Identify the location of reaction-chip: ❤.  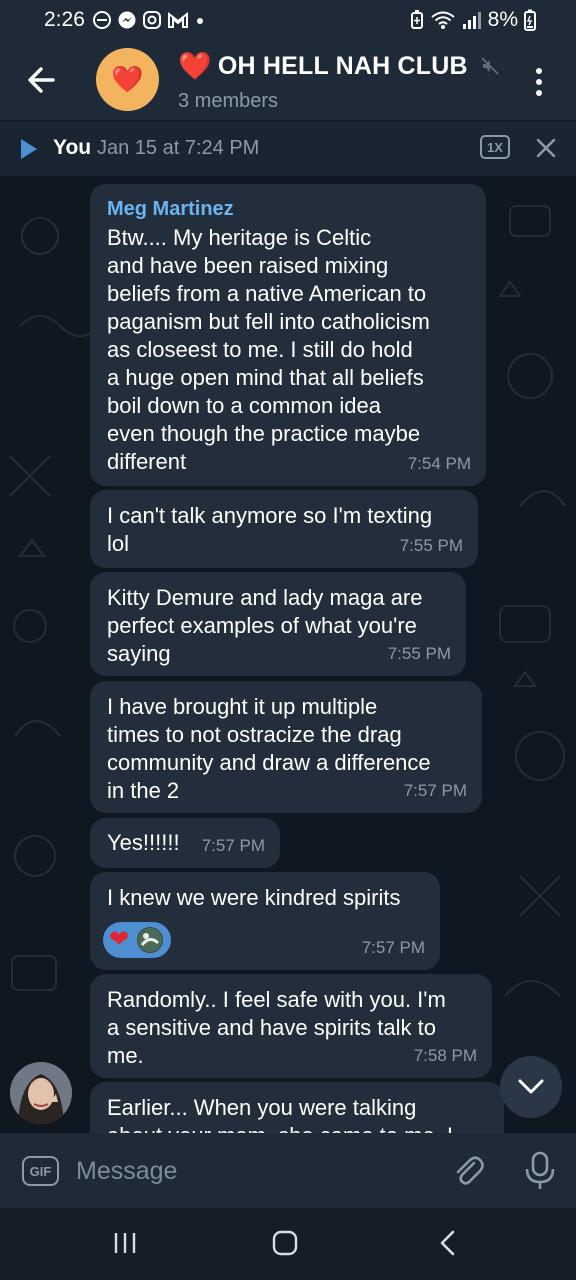
(137, 940).